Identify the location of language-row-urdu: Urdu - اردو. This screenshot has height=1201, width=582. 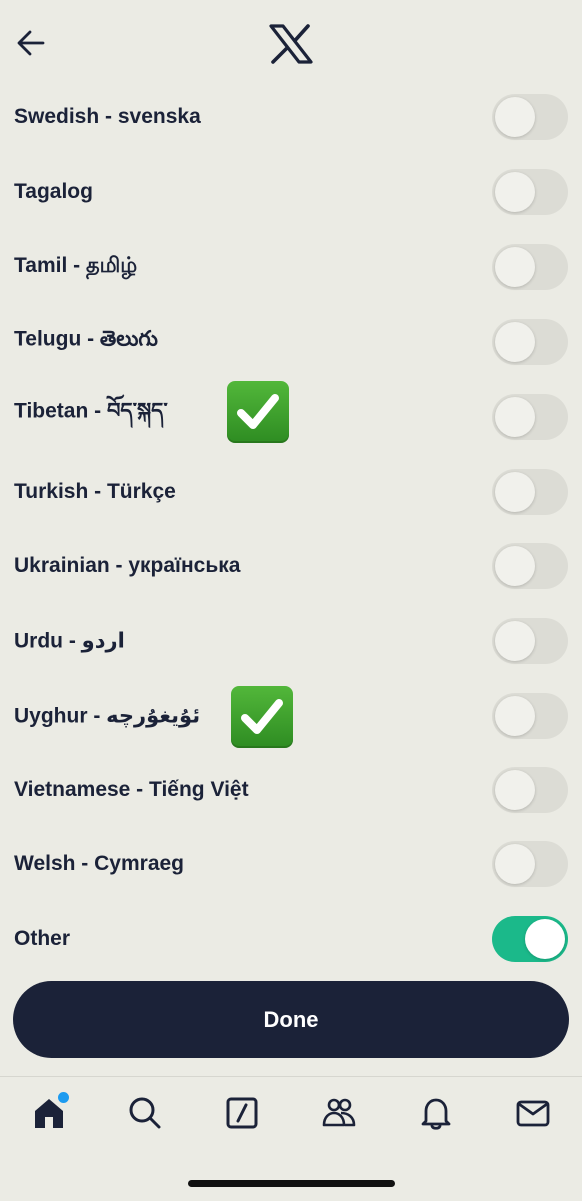
(291, 641).